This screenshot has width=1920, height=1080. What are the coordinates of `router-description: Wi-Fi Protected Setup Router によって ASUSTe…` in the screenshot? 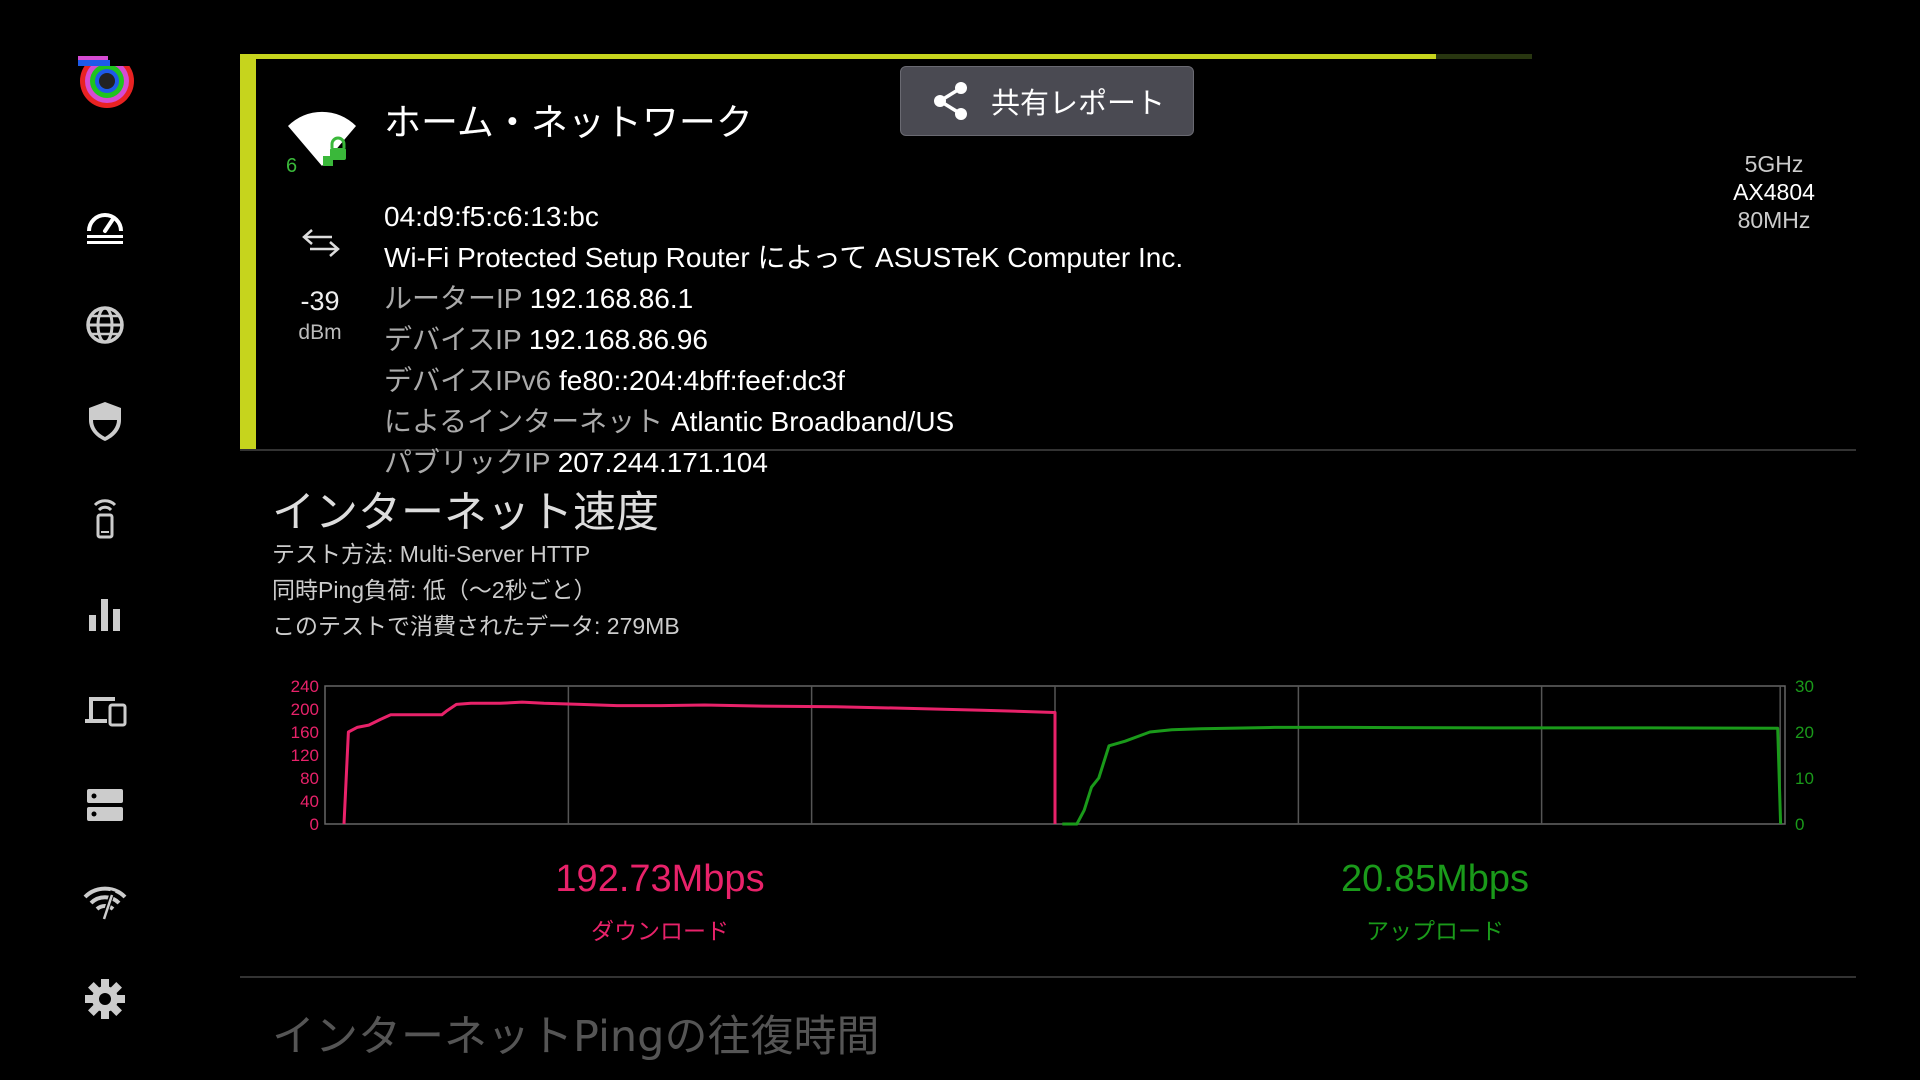 It's located at (784, 257).